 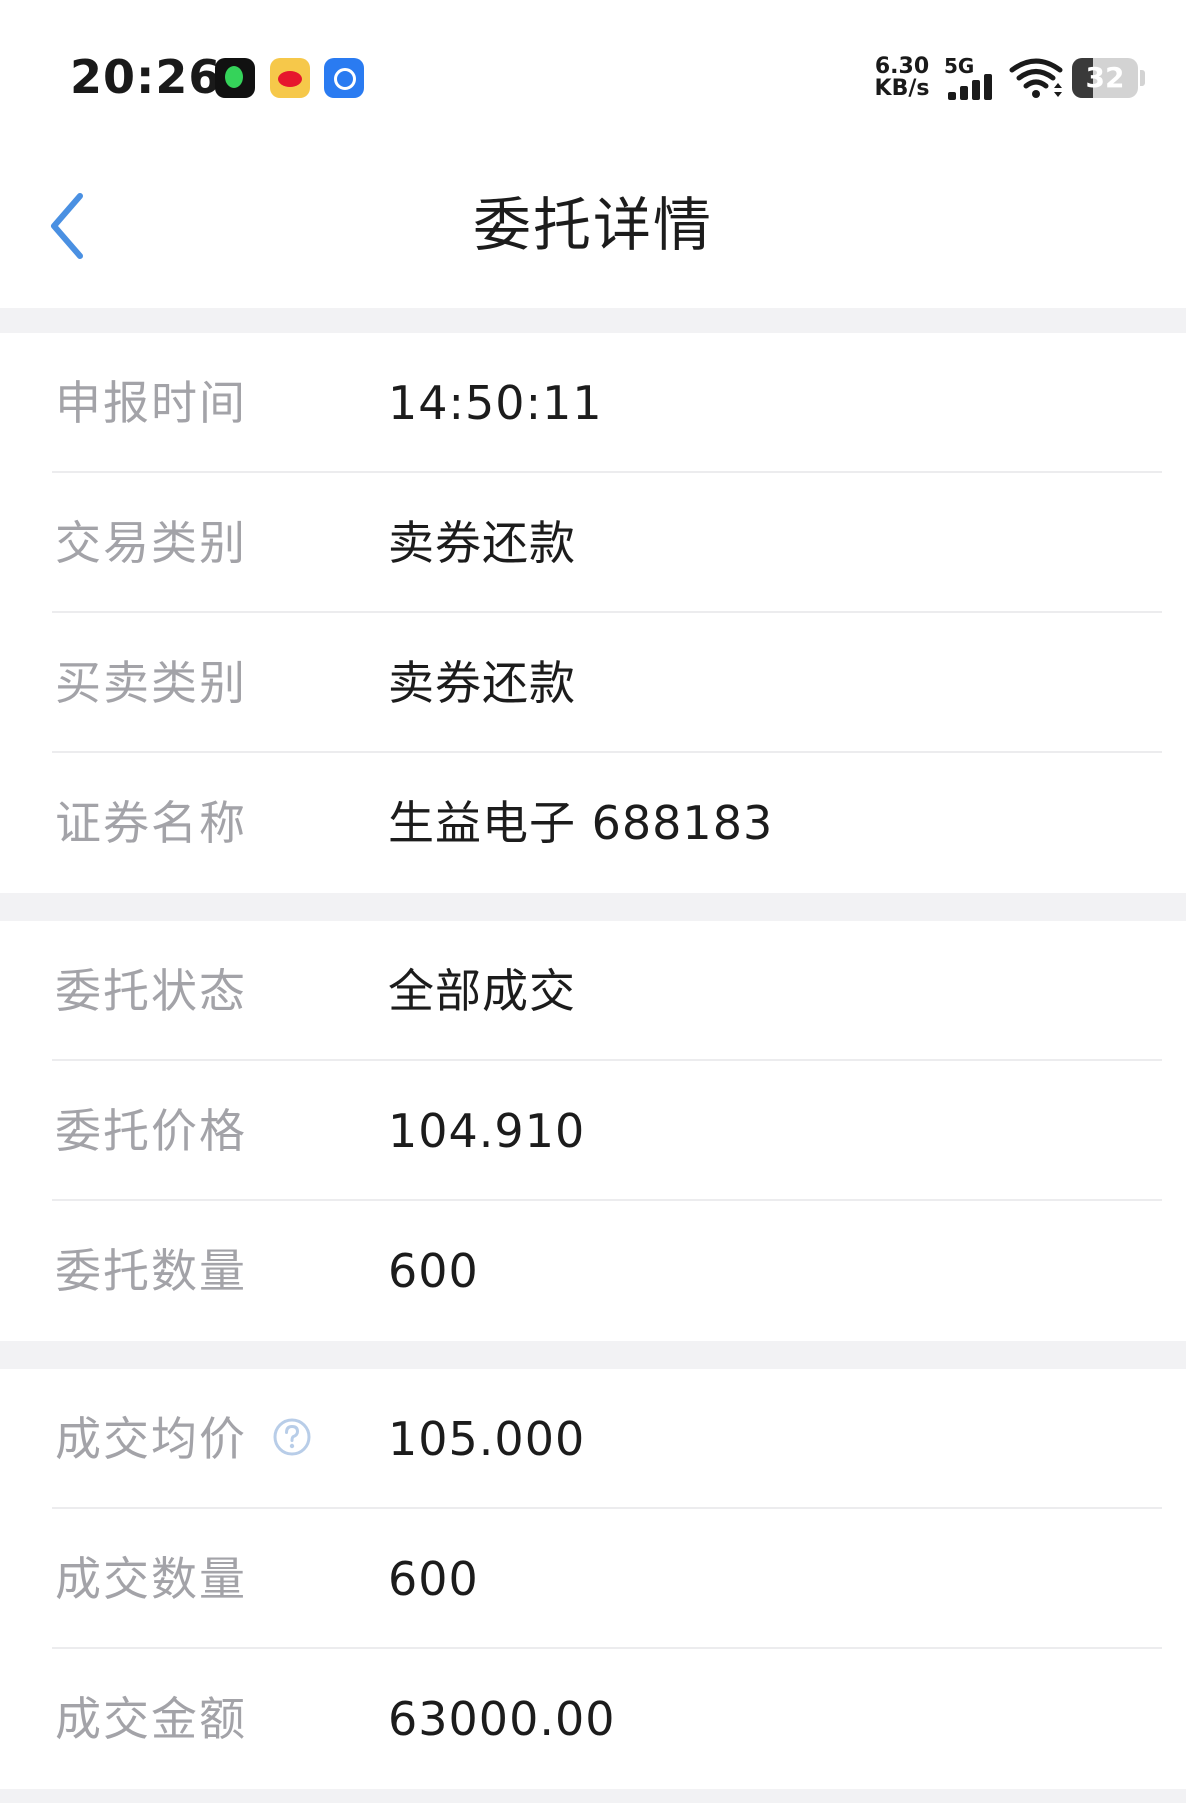 I want to click on status-time: 20:26, so click(x=146, y=77).